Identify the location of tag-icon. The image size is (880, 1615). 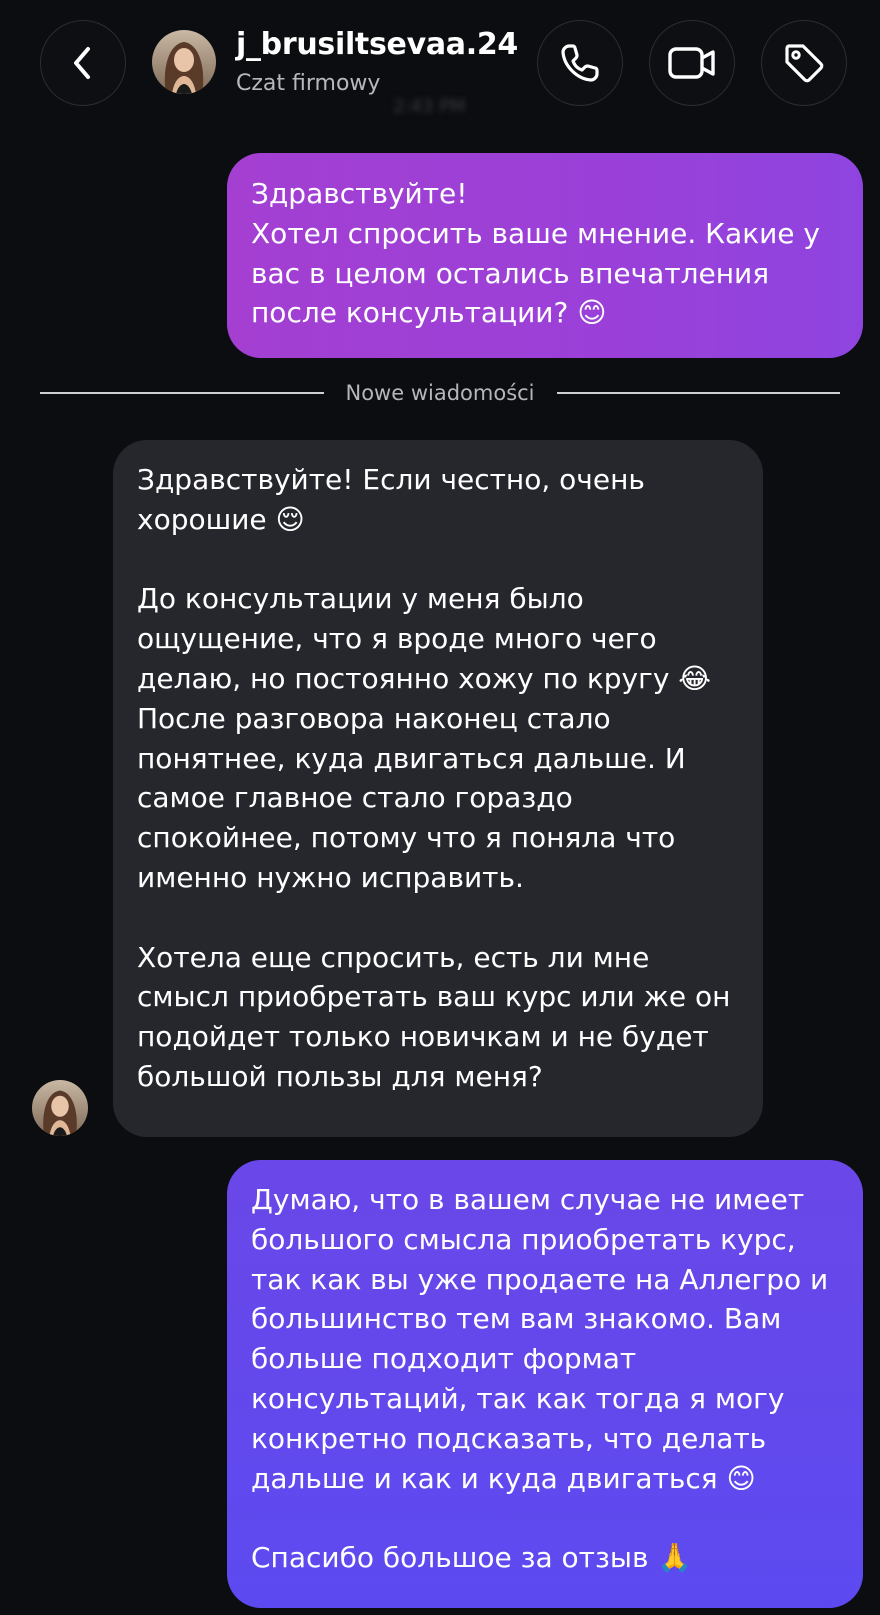
(804, 63).